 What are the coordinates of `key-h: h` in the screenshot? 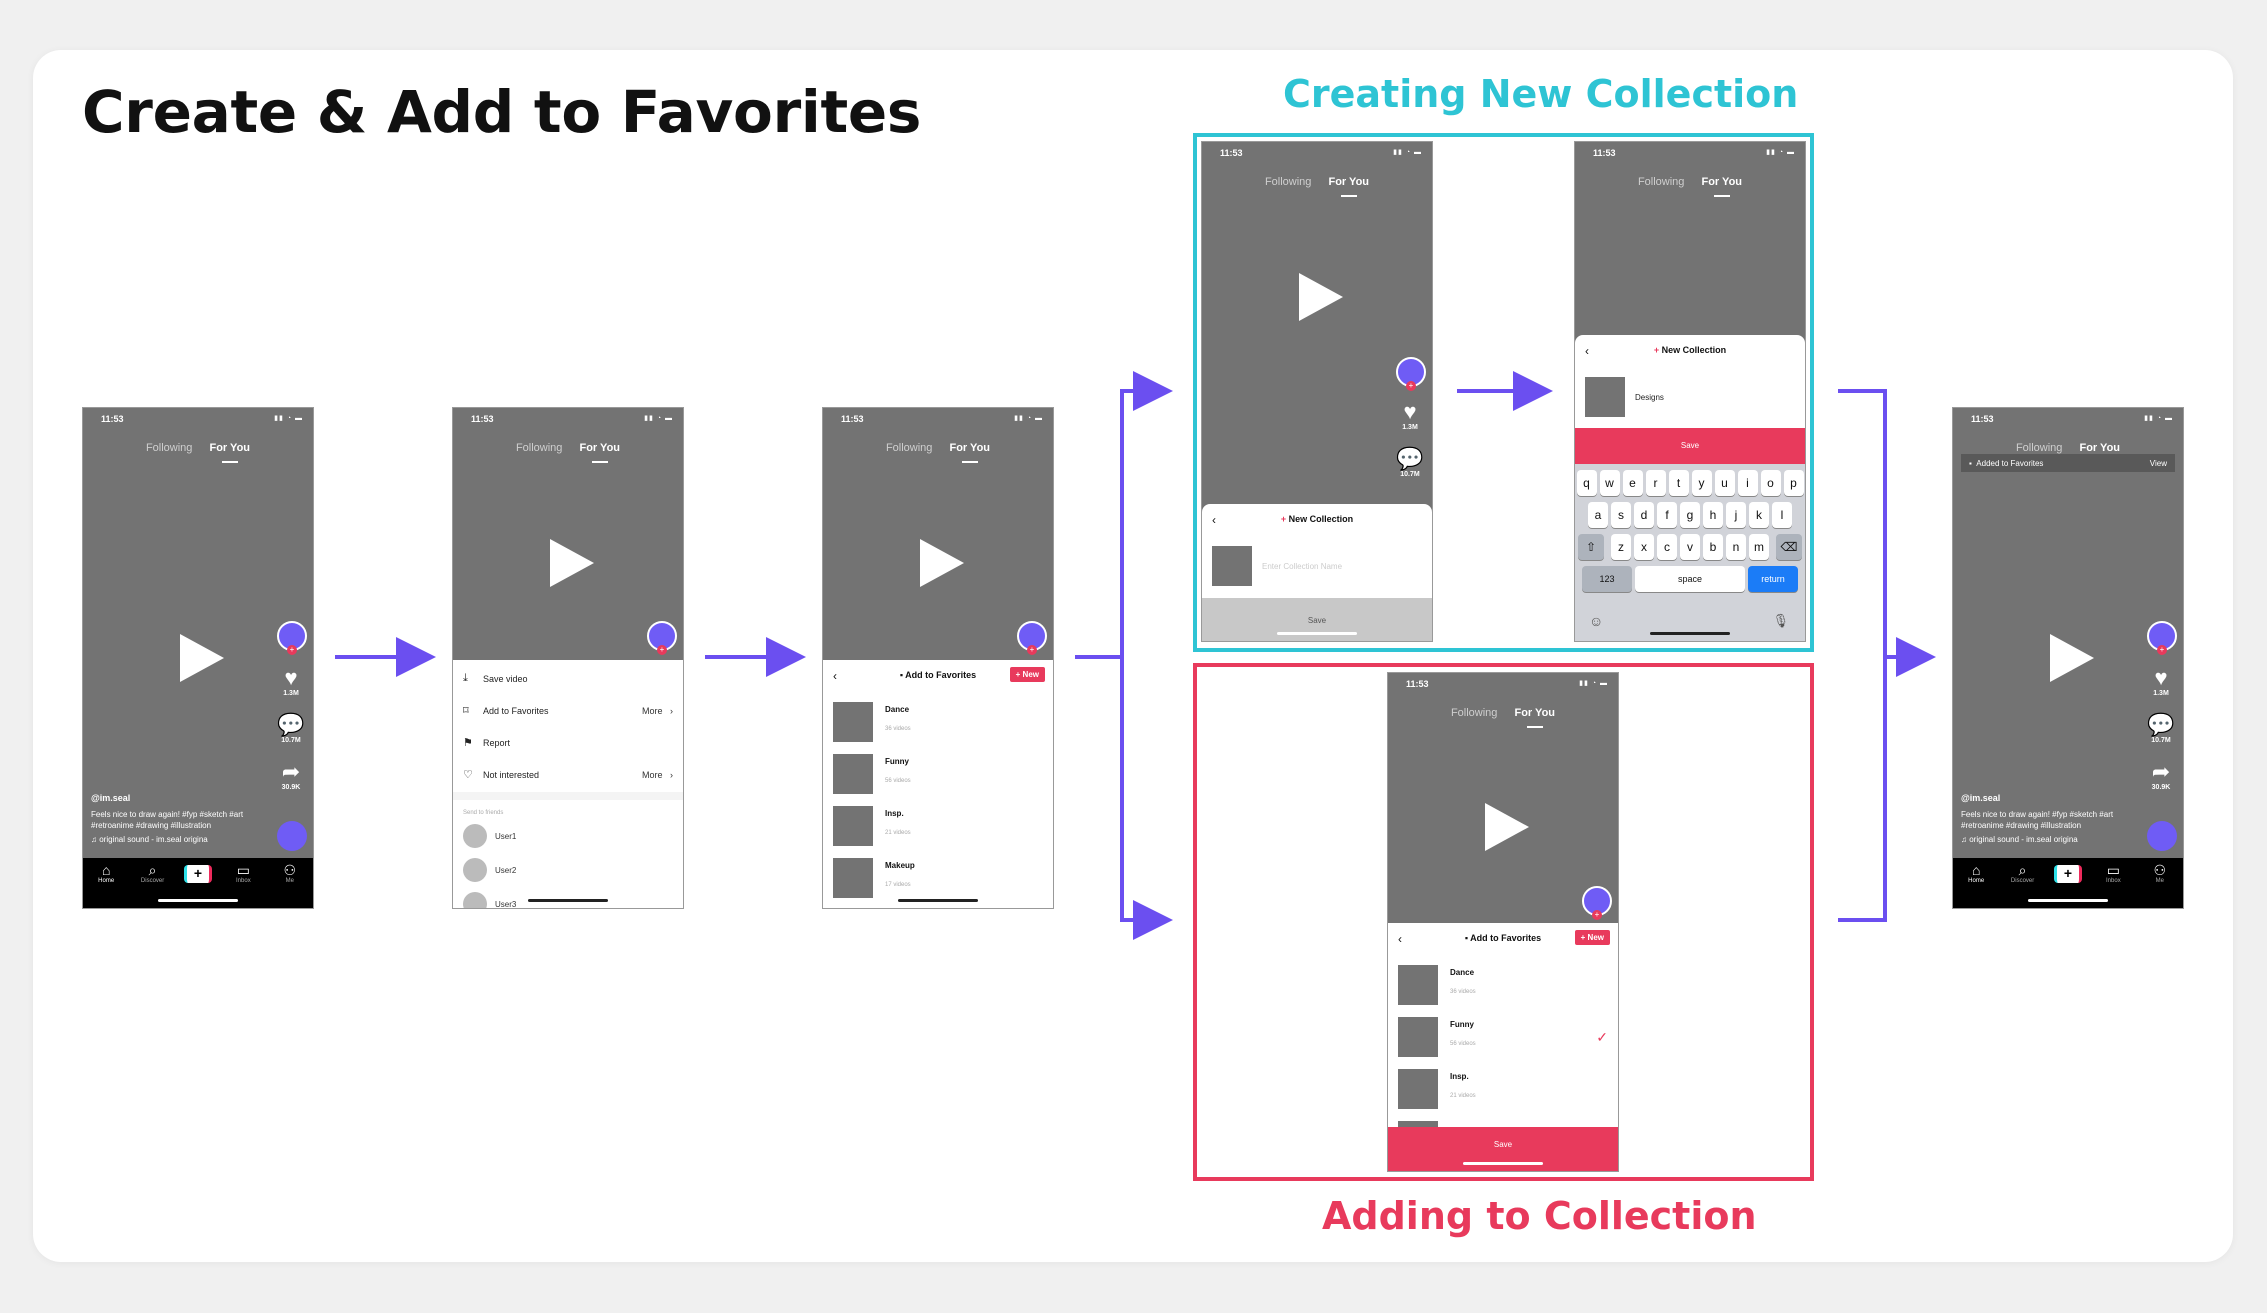 It's located at (1713, 515).